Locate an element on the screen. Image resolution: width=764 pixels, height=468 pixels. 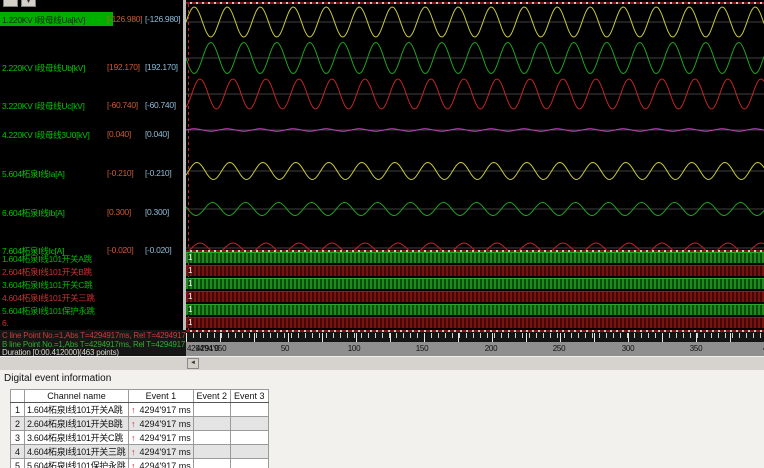
channel-label: 2.220KV Ⅰ段母线Ub[kV] is located at coordinates (44, 68).